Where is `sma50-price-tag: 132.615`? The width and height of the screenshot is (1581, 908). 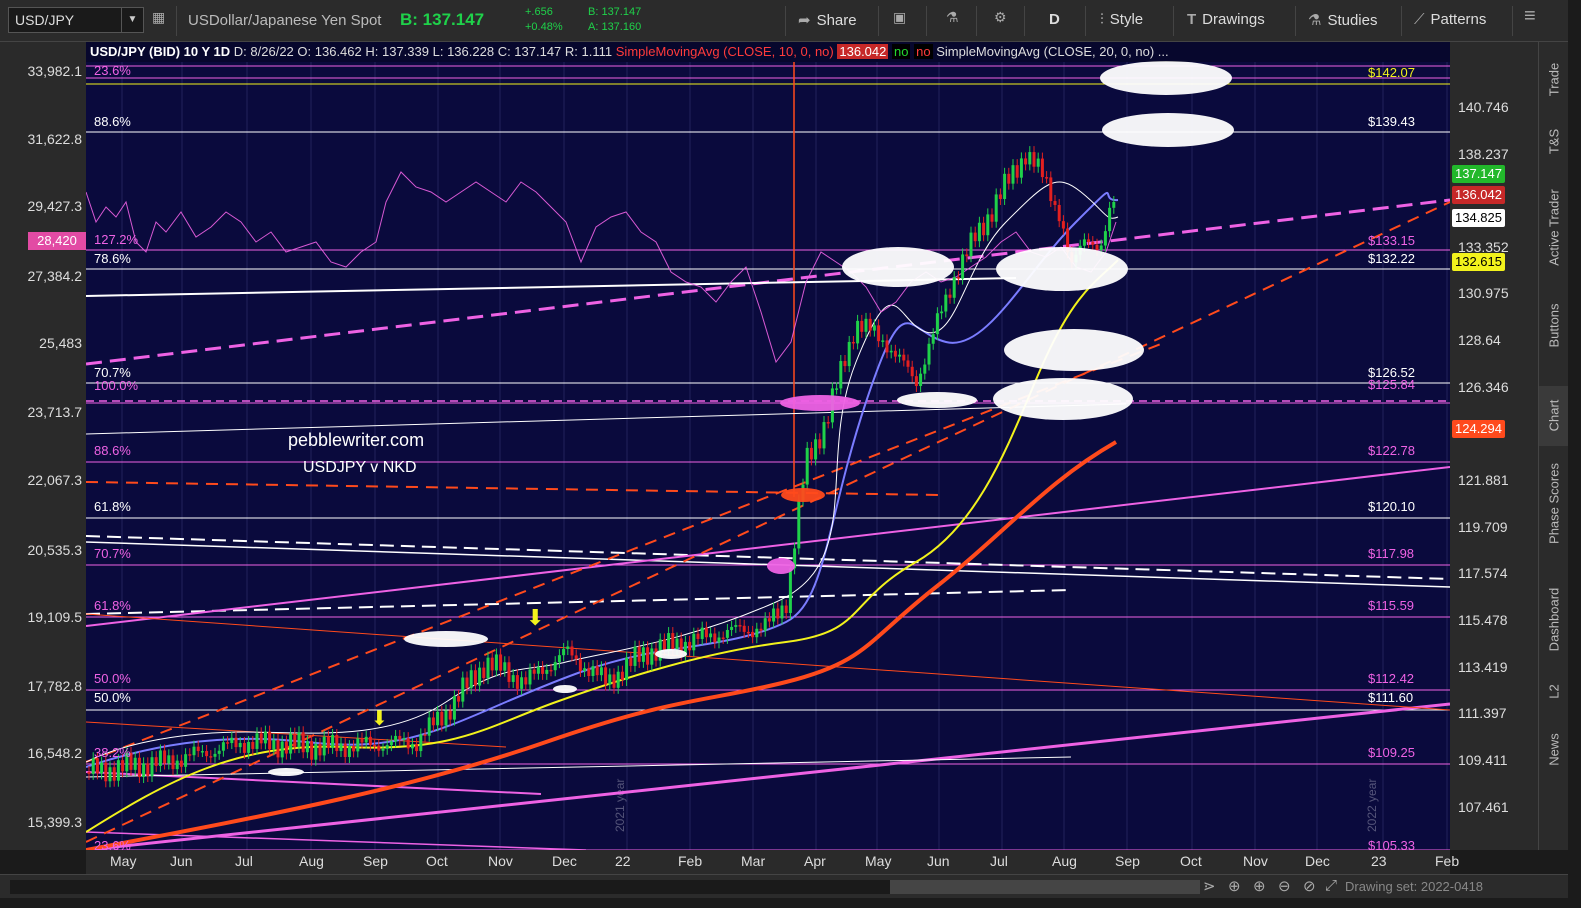
sma50-price-tag: 132.615 is located at coordinates (1478, 262).